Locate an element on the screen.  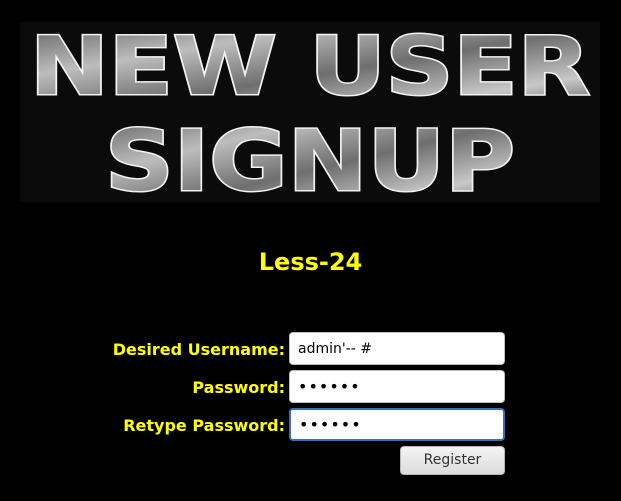
password-input is located at coordinates (397, 386).